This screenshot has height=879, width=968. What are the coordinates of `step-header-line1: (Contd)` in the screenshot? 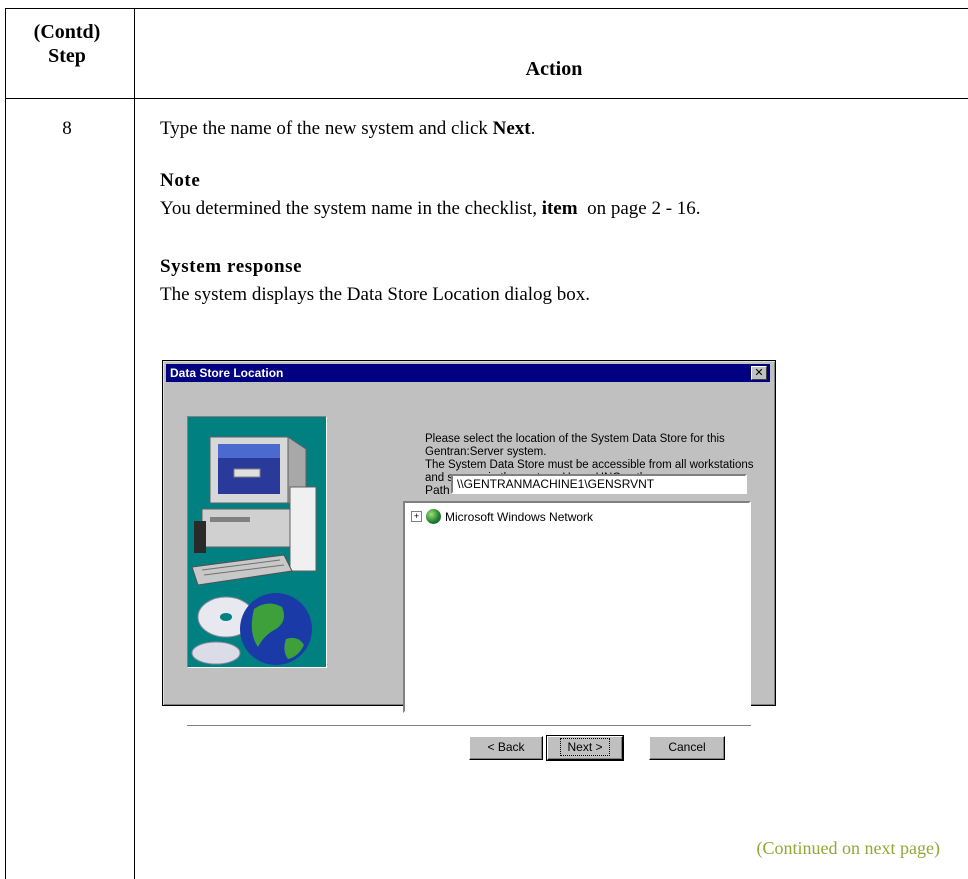 It's located at (67, 32).